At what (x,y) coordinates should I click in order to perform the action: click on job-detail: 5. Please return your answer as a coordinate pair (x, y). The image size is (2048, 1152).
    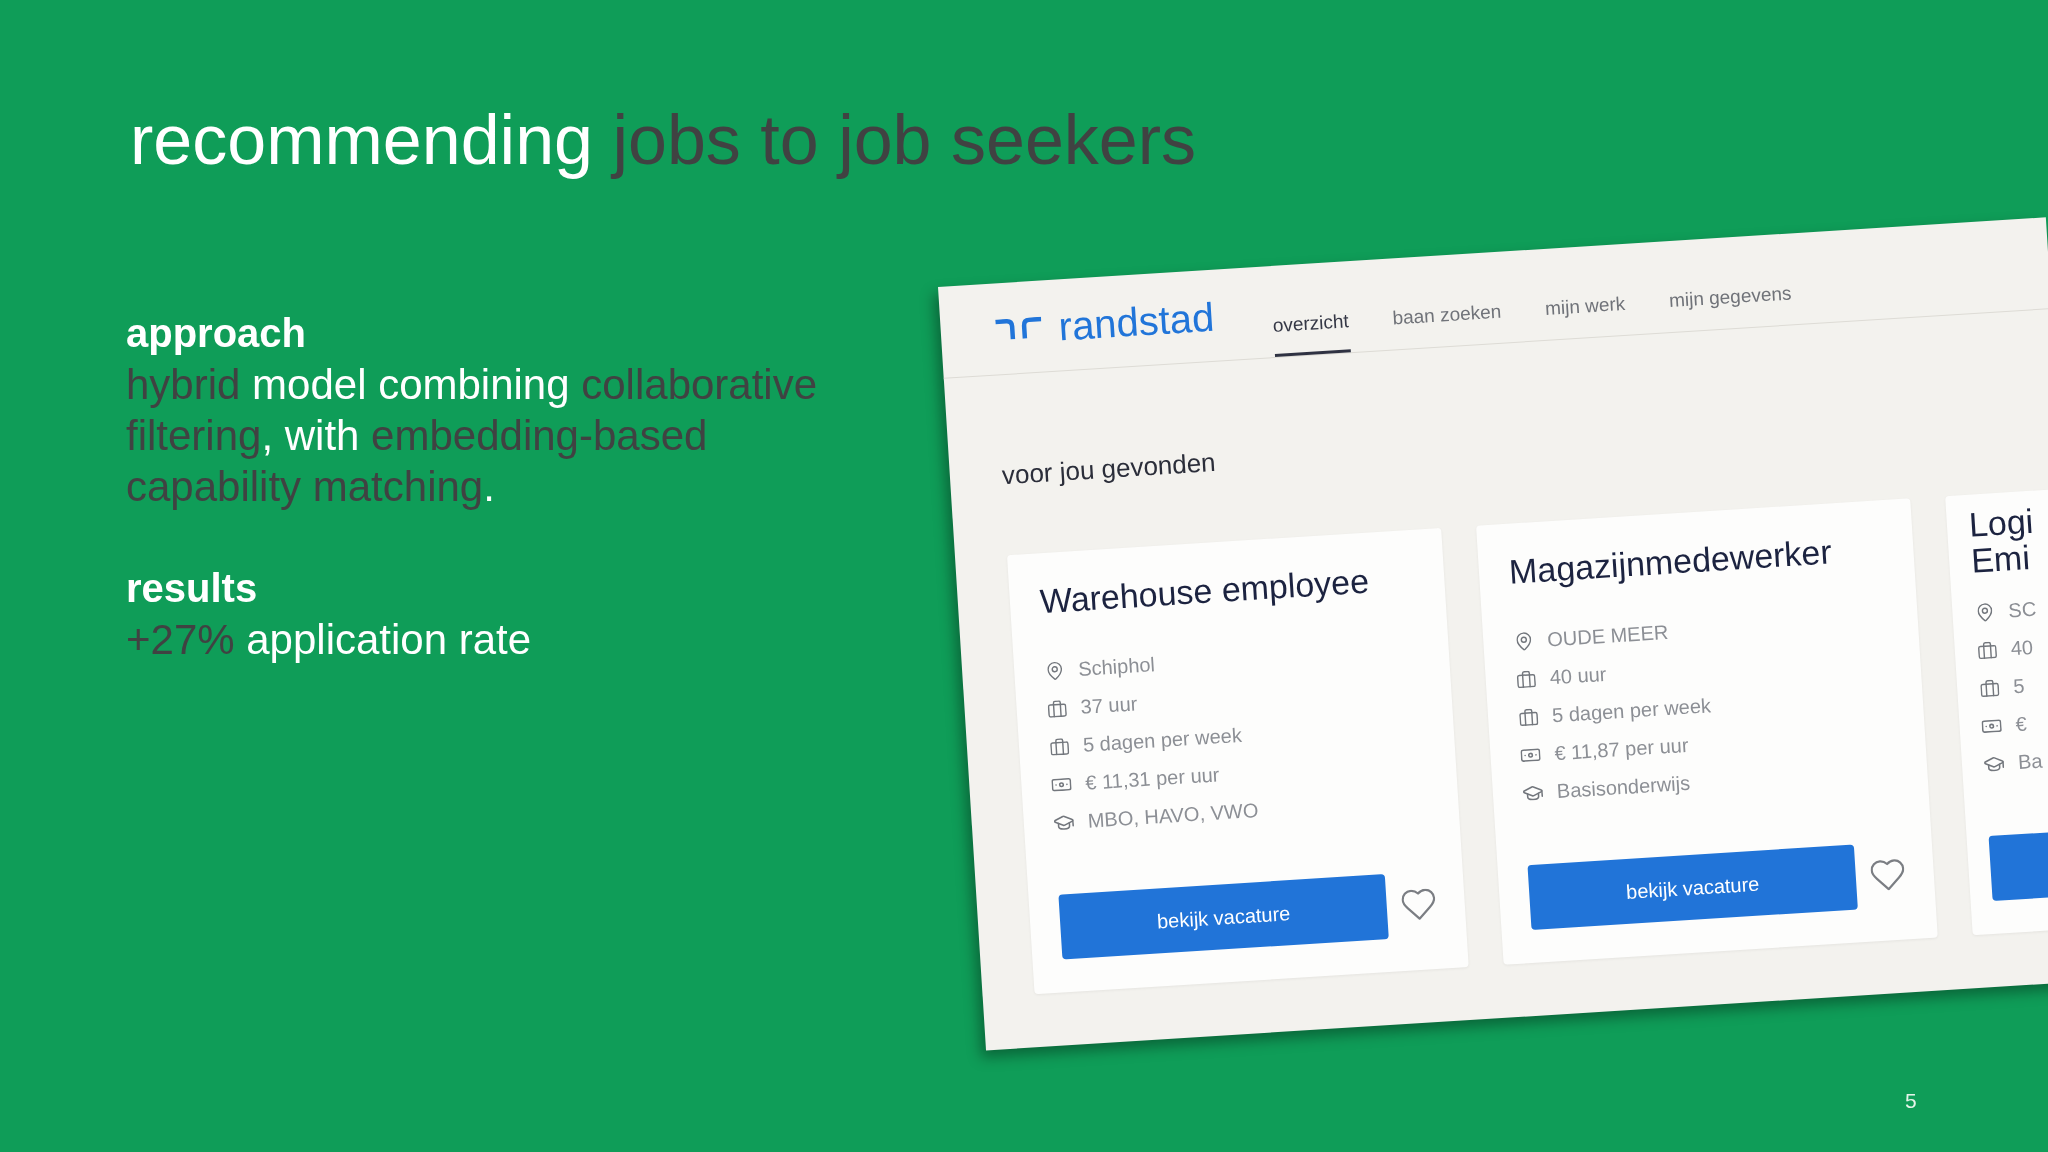
    Looking at the image, I should click on (2019, 686).